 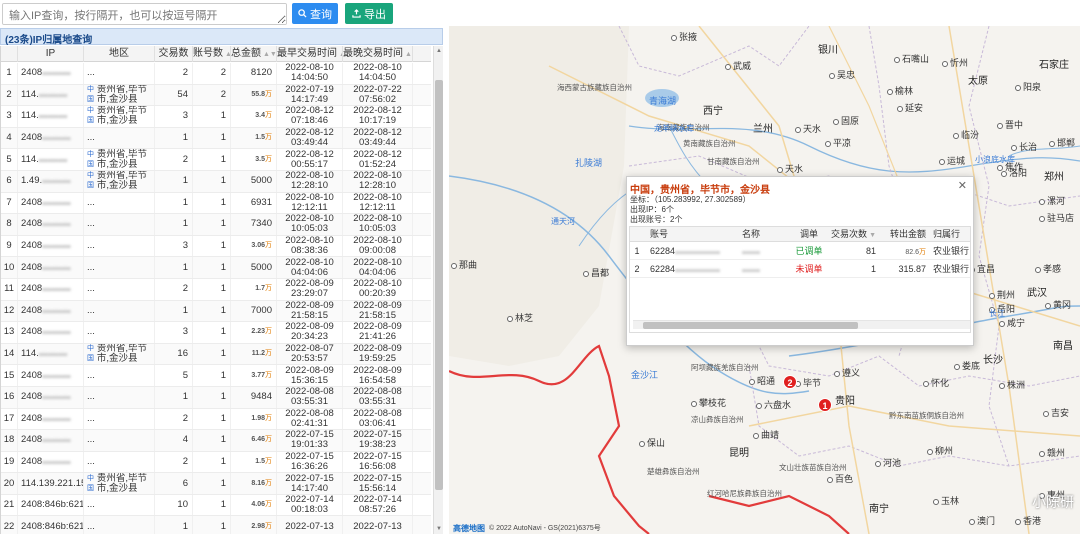 What do you see at coordinates (9, 138) in the screenshot?
I see `row-number: 4` at bounding box center [9, 138].